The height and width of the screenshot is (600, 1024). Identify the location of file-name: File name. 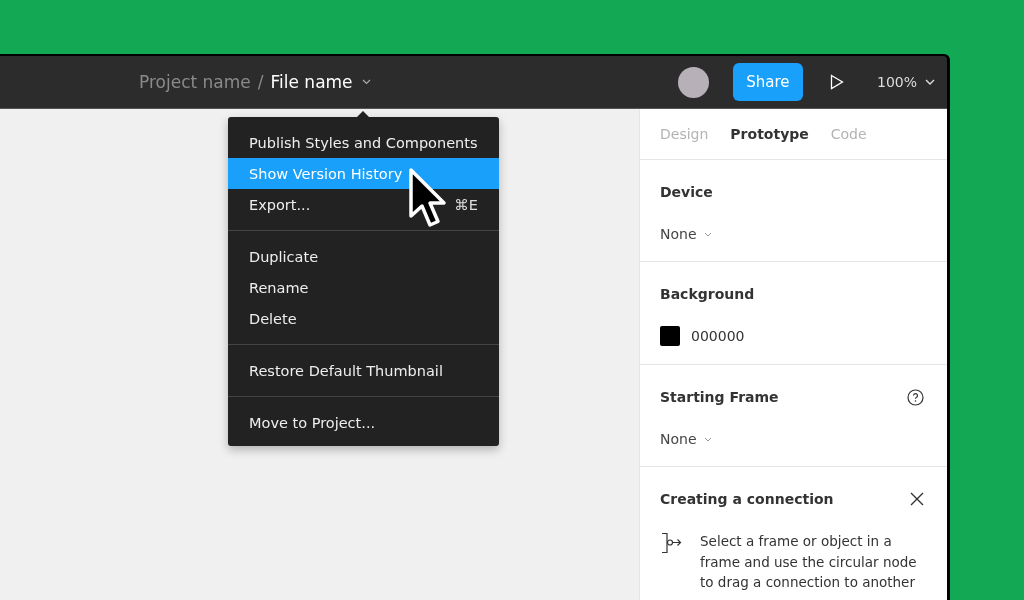
(311, 82).